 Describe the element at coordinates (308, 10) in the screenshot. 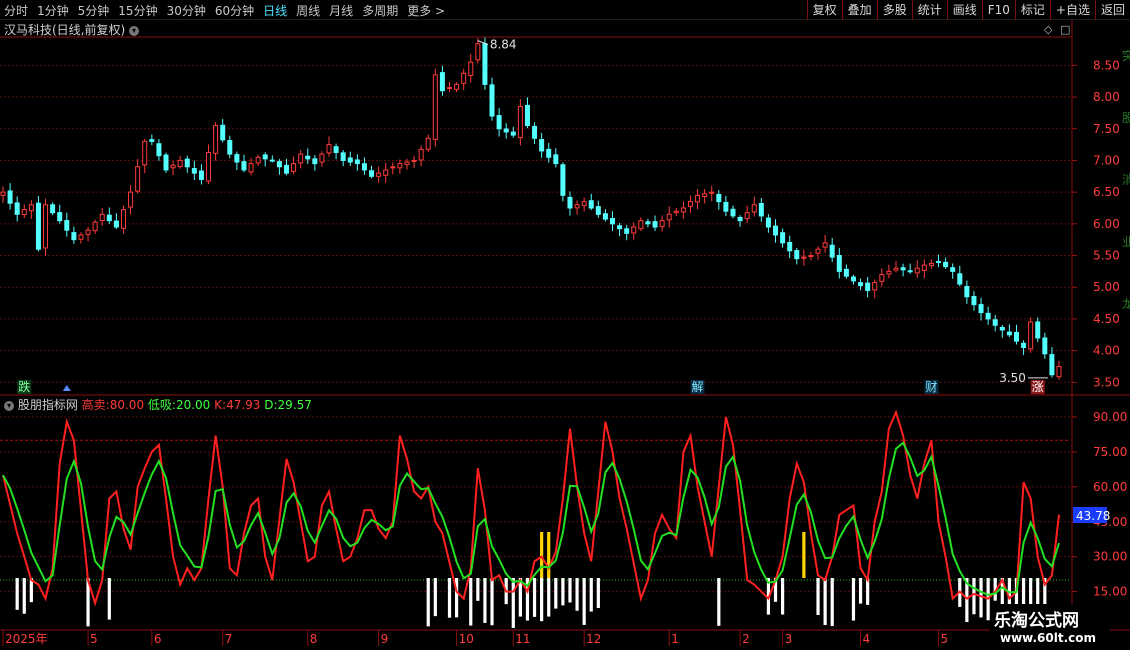

I see `period-tab-7: 周线` at that location.